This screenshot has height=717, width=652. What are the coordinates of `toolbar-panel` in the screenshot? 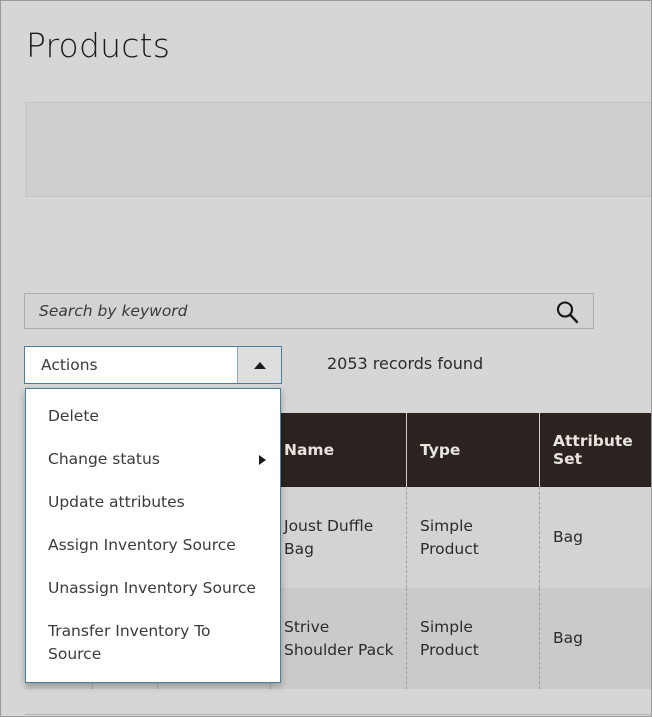 It's located at (338, 149).